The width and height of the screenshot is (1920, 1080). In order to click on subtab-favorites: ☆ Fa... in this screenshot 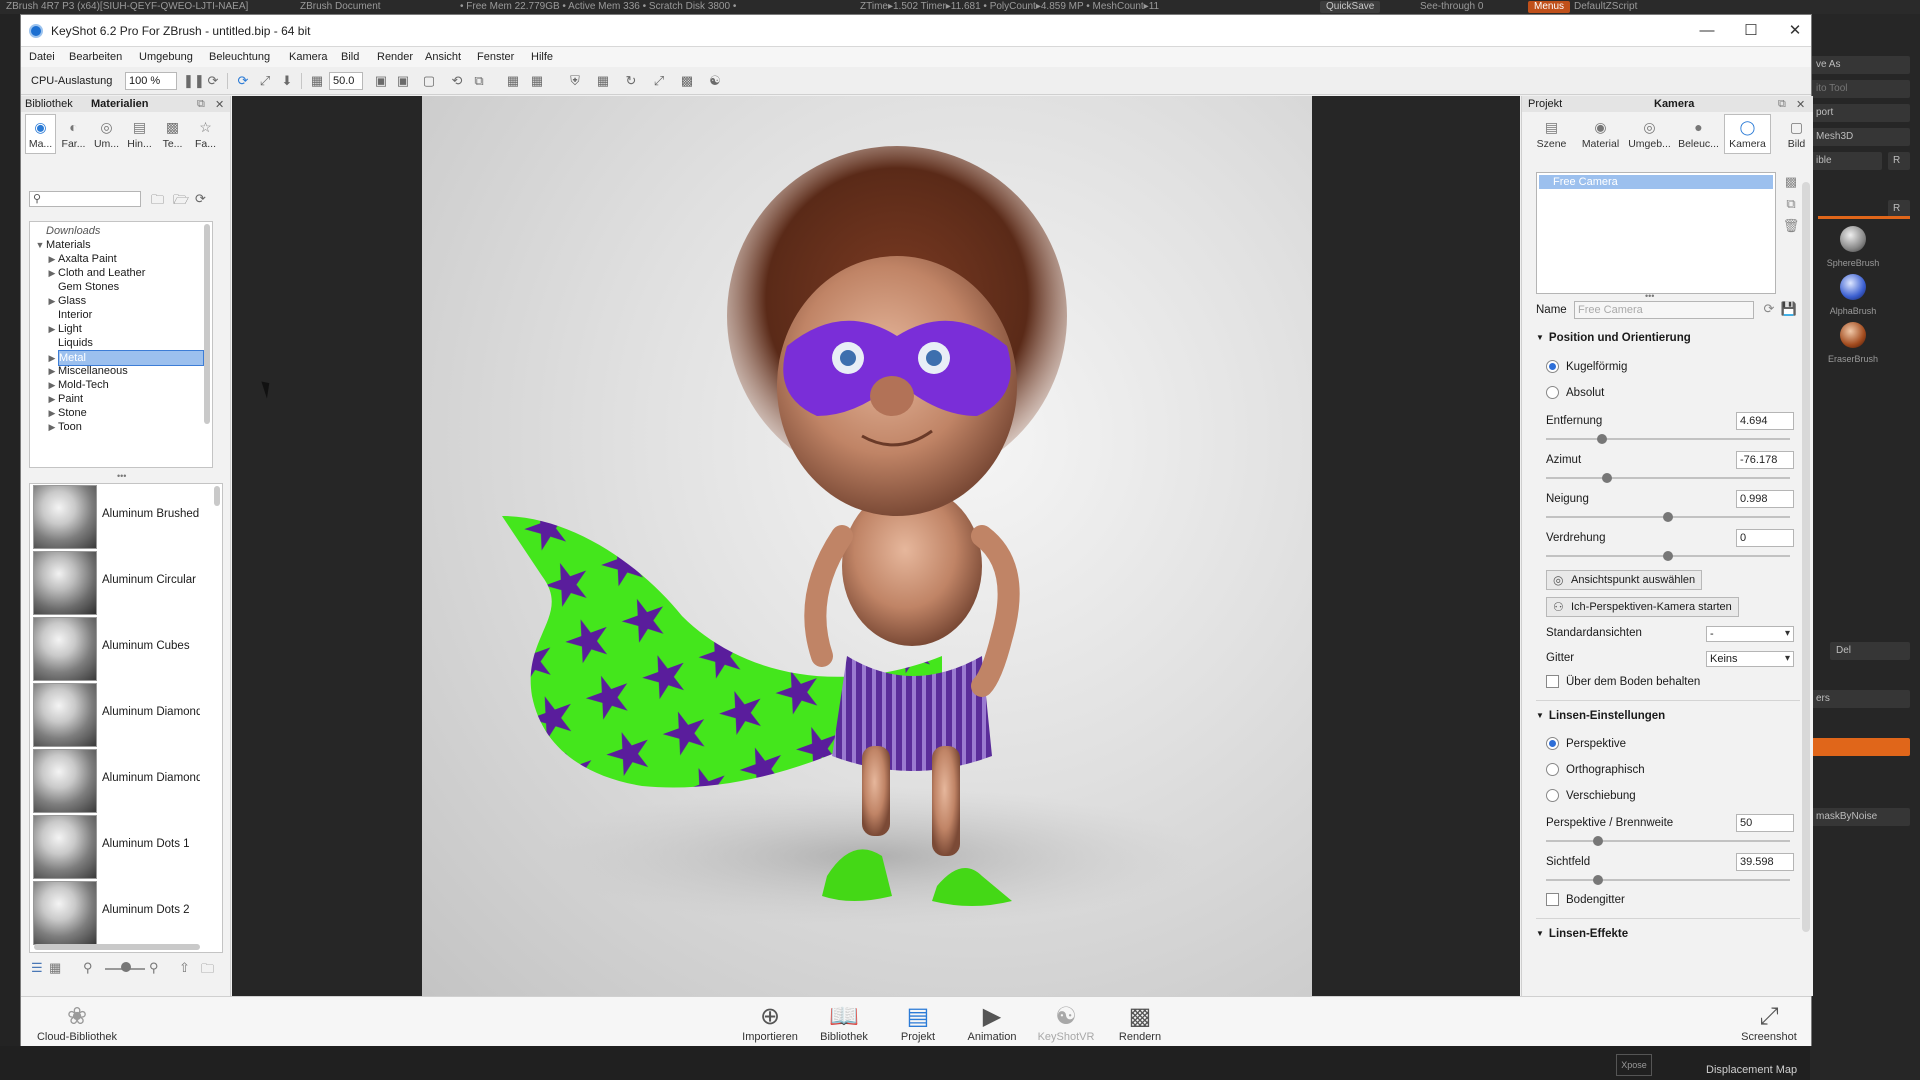, I will do `click(205, 134)`.